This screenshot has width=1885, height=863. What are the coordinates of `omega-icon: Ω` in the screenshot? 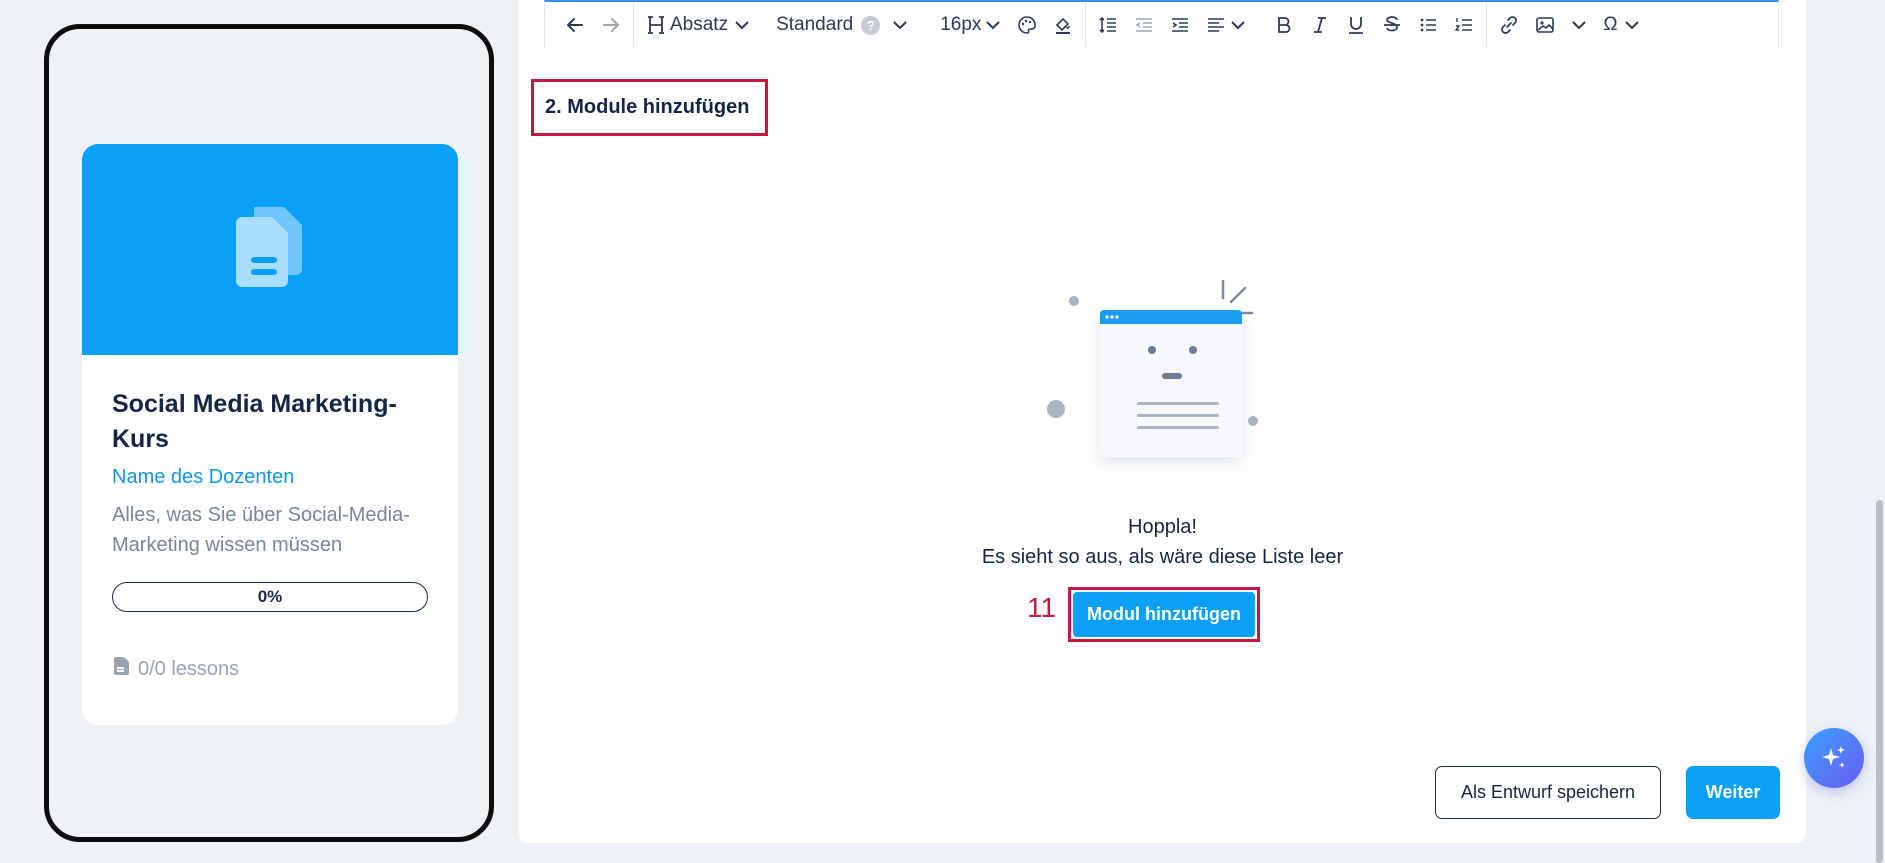 It's located at (1610, 24).